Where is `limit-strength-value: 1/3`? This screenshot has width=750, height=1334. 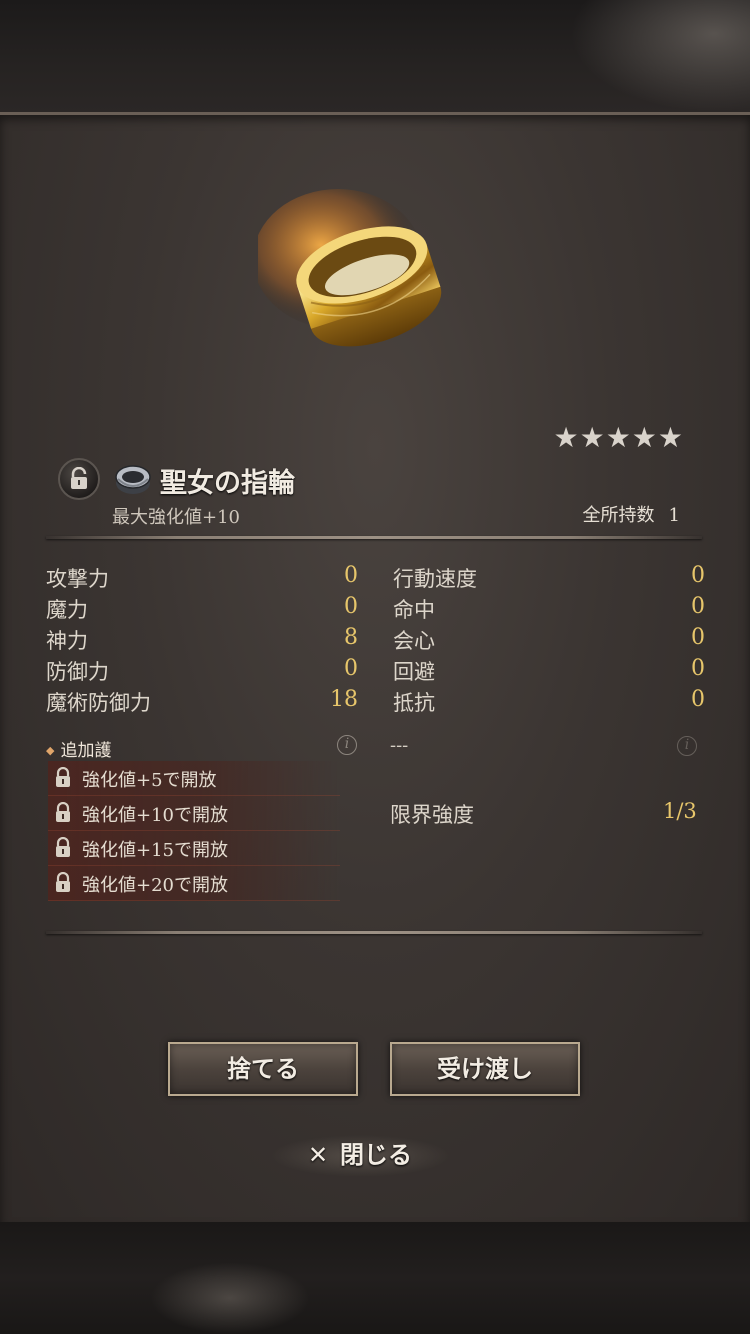
limit-strength-value: 1/3 is located at coordinates (680, 811).